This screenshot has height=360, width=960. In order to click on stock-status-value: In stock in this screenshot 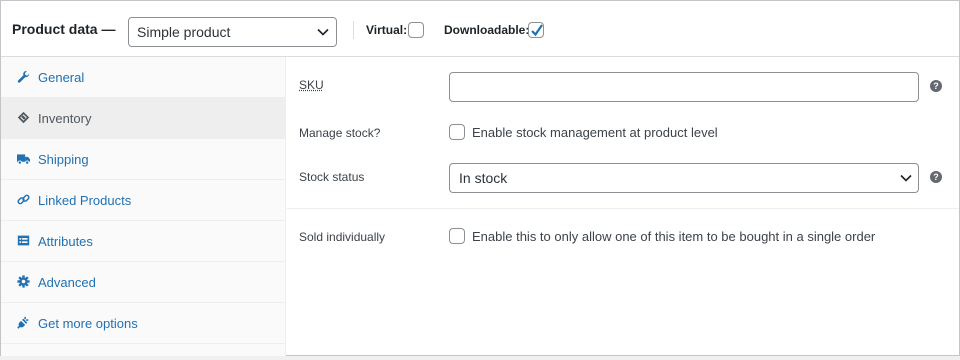, I will do `click(483, 178)`.